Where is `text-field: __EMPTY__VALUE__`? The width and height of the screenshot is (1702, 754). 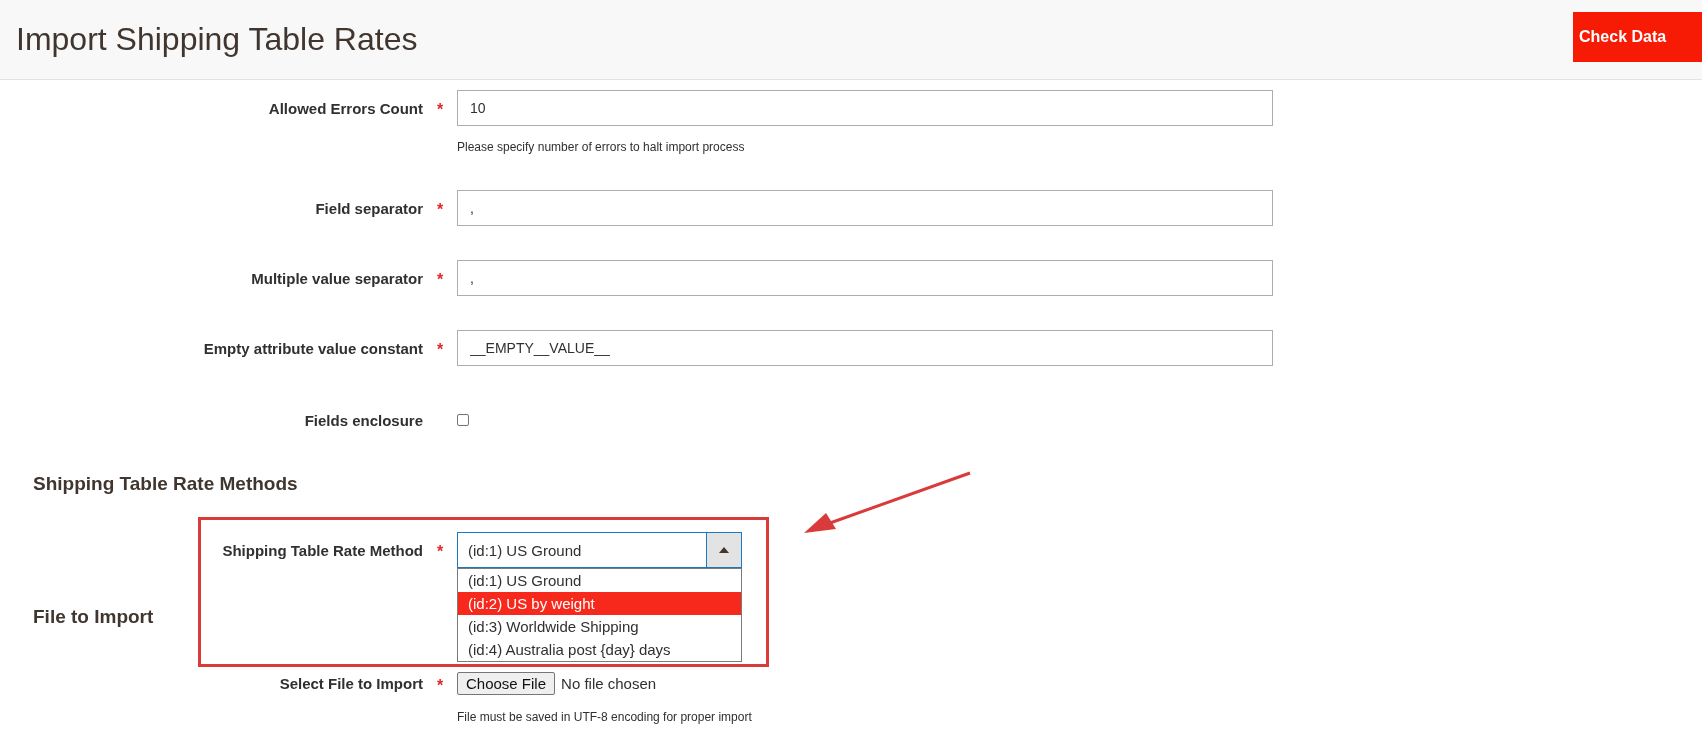 text-field: __EMPTY__VALUE__ is located at coordinates (865, 348).